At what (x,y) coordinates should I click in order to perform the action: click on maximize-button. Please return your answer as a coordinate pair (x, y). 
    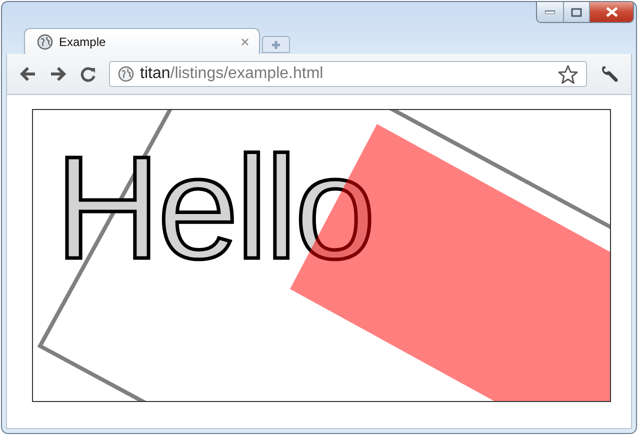
    Looking at the image, I should click on (576, 12).